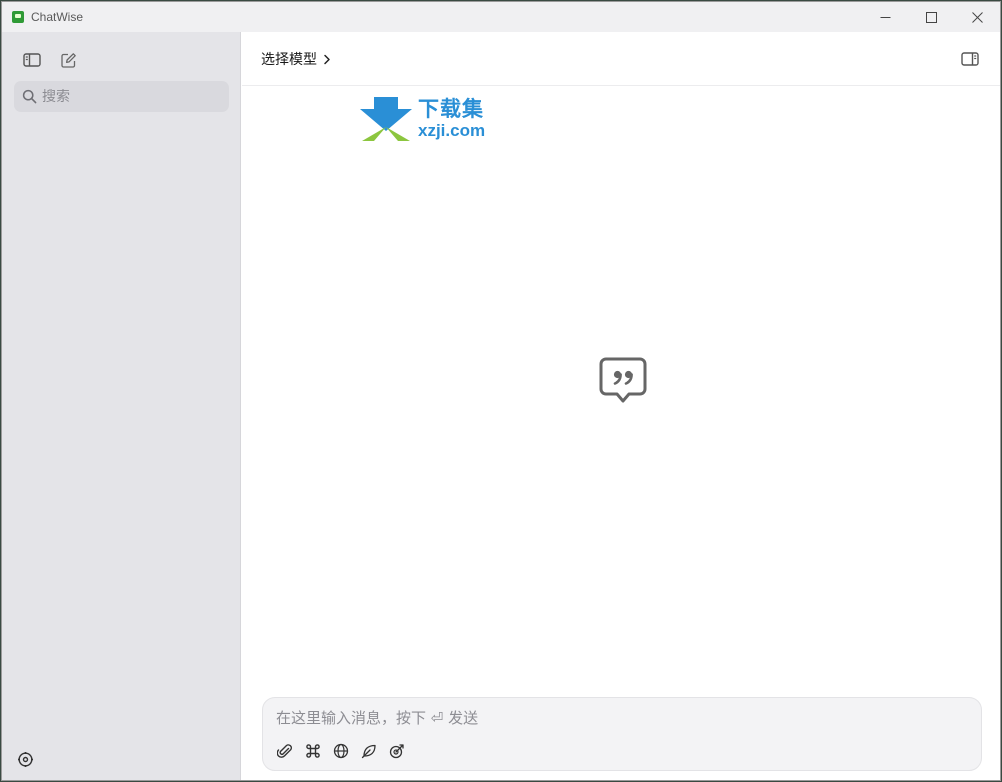 Image resolution: width=1002 pixels, height=782 pixels. What do you see at coordinates (57, 17) in the screenshot?
I see `window-title: ChatWise` at bounding box center [57, 17].